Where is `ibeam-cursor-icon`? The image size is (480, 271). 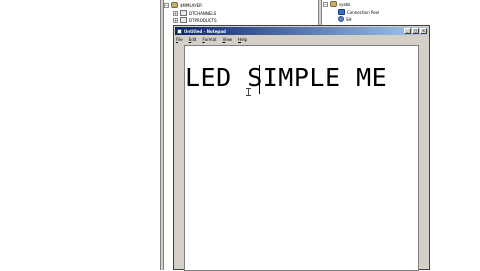
ibeam-cursor-icon is located at coordinates (248, 92).